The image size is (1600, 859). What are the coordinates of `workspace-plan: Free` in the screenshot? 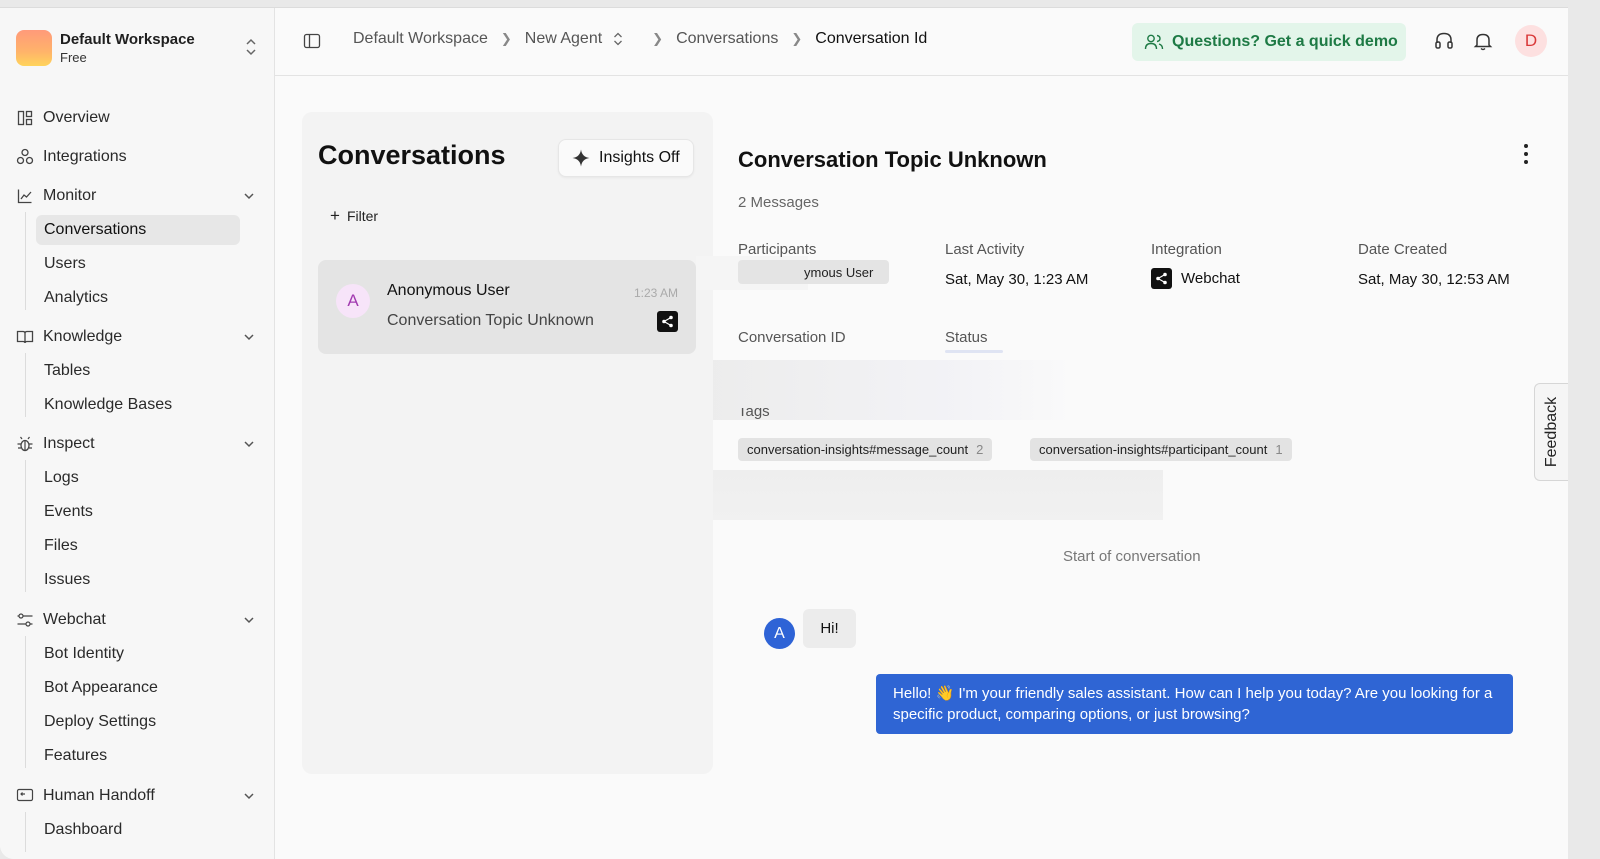 It's located at (73, 57).